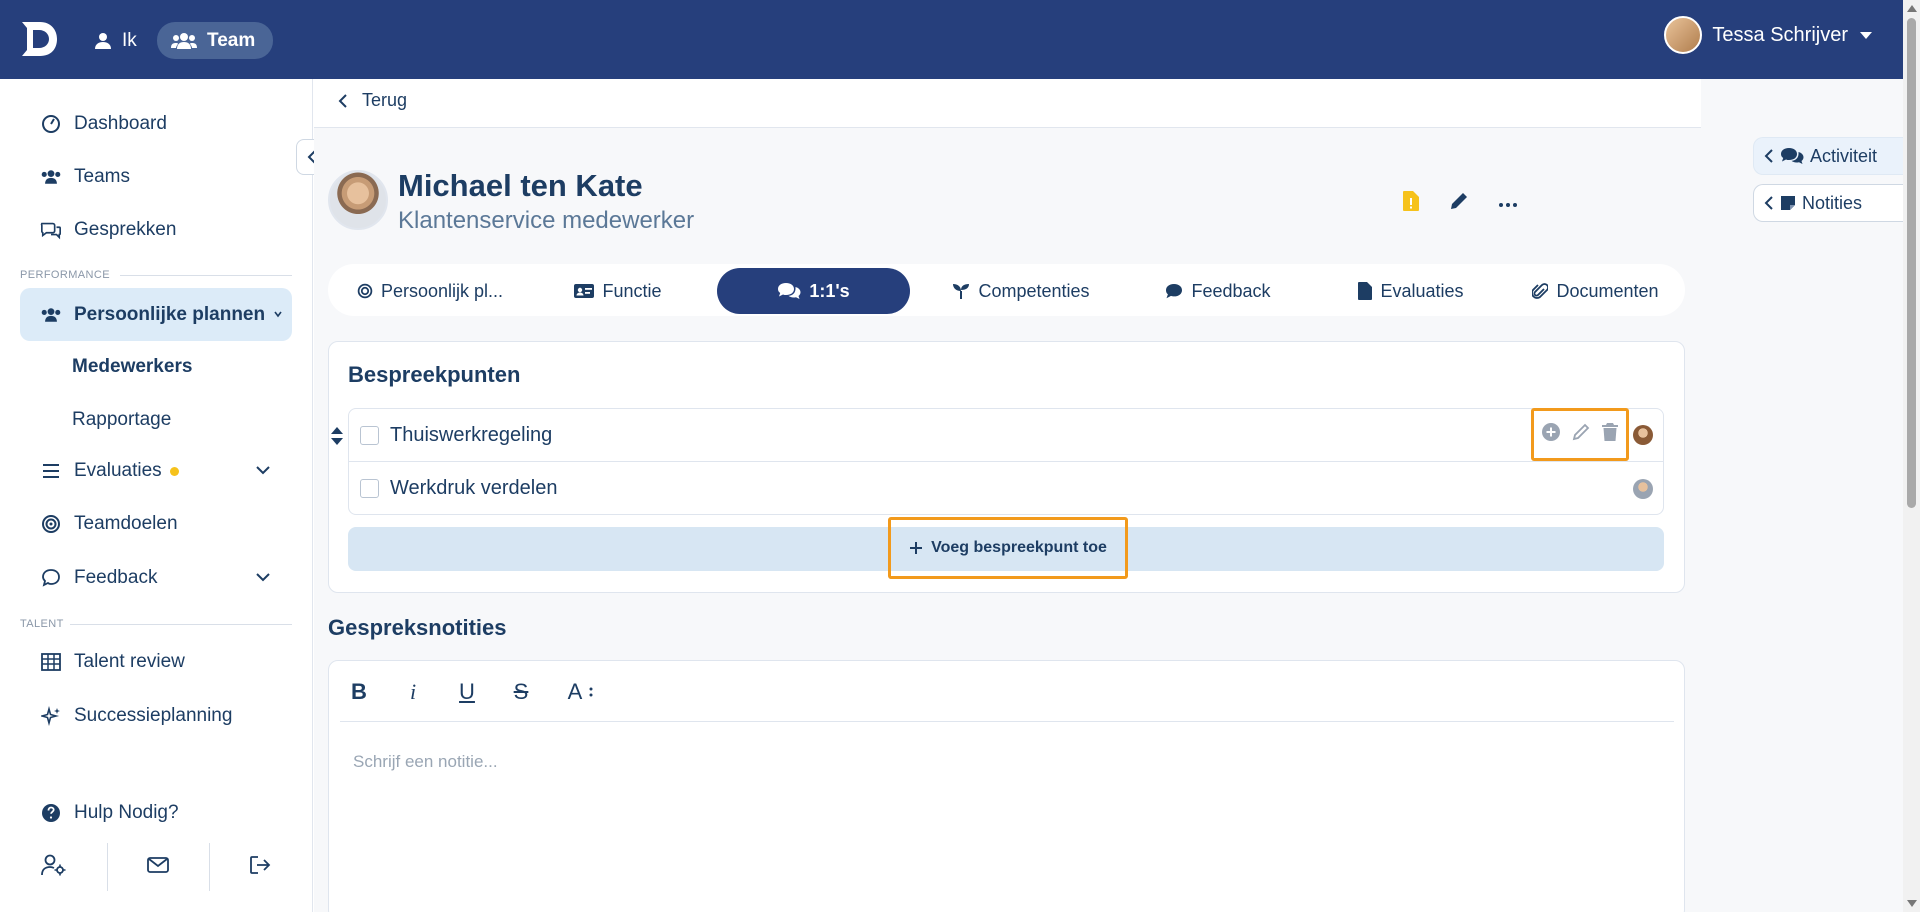 This screenshot has width=1920, height=912. I want to click on team-switch: Team, so click(215, 40).